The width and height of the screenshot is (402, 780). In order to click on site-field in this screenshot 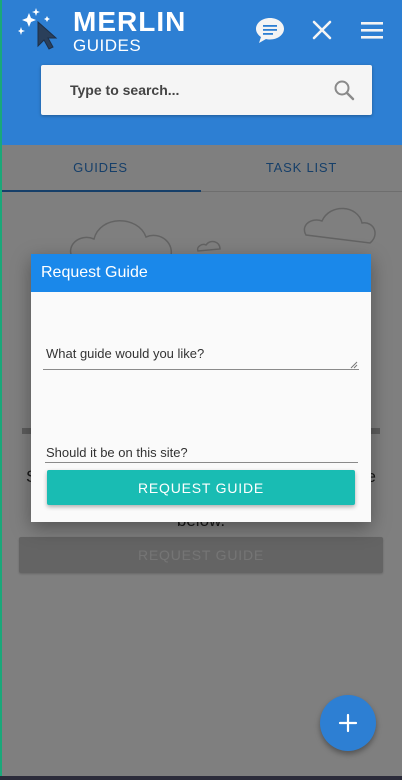, I will do `click(201, 453)`.